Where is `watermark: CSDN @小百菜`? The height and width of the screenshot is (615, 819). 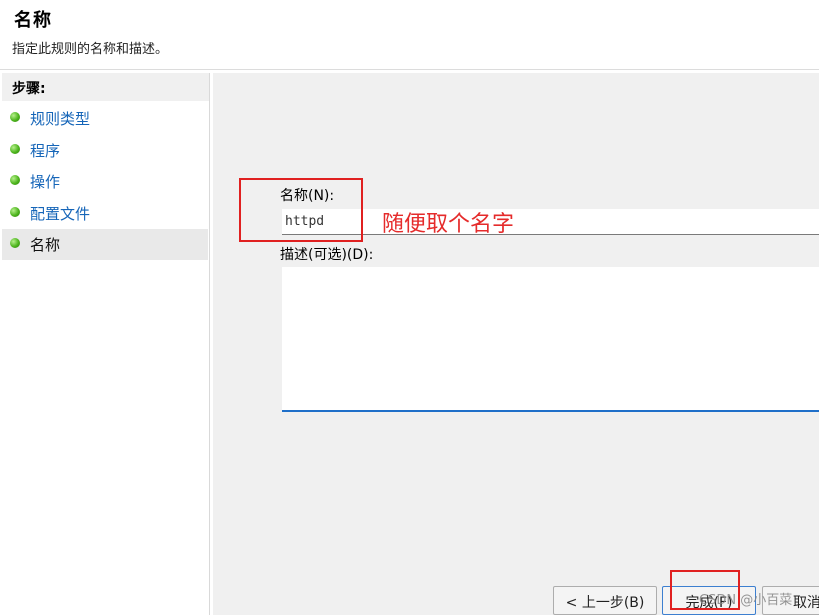 watermark: CSDN @小百菜 is located at coordinates (746, 600).